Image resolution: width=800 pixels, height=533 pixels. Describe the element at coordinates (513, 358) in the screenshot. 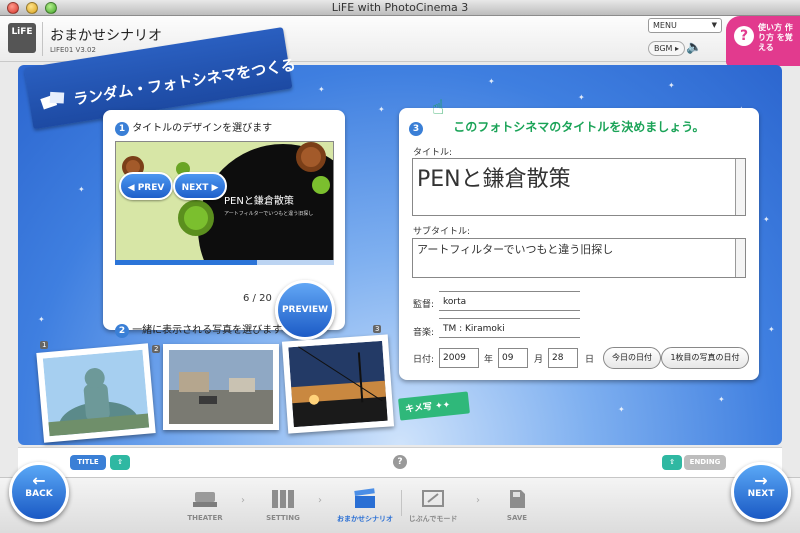

I see `month-field: 09` at that location.